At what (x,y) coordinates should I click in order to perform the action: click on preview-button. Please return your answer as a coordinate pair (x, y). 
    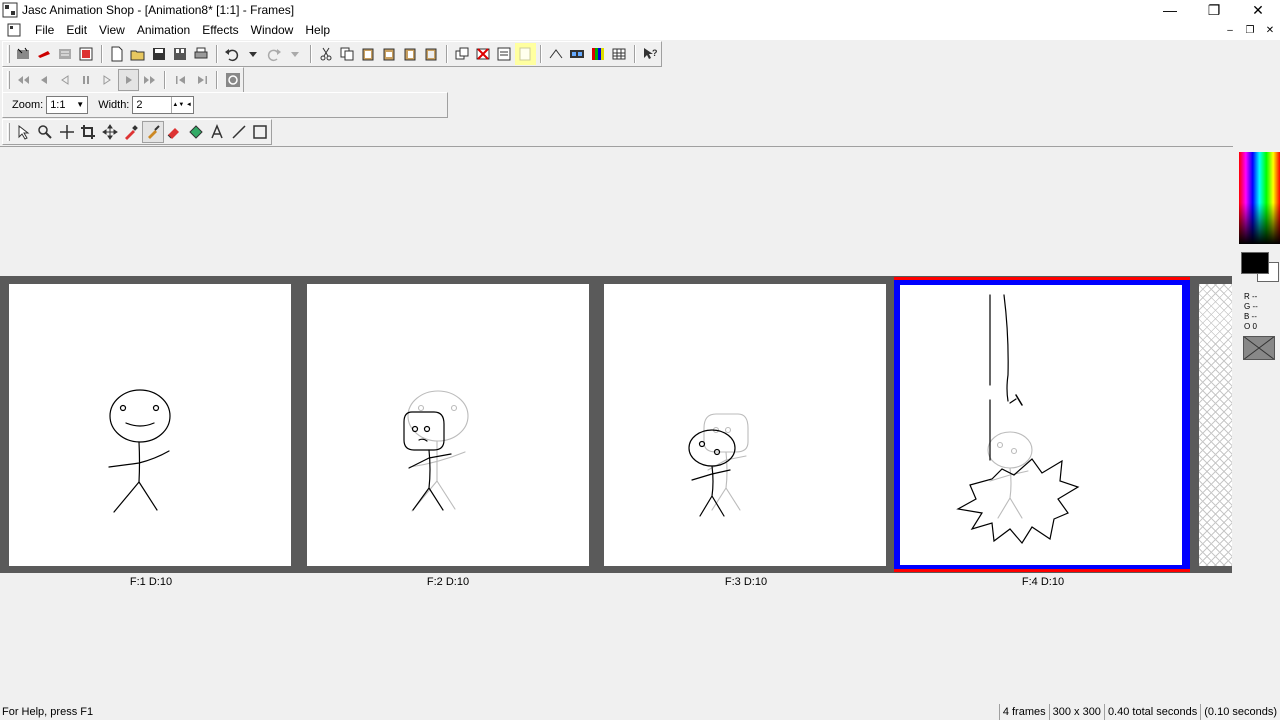
    Looking at the image, I should click on (86, 54).